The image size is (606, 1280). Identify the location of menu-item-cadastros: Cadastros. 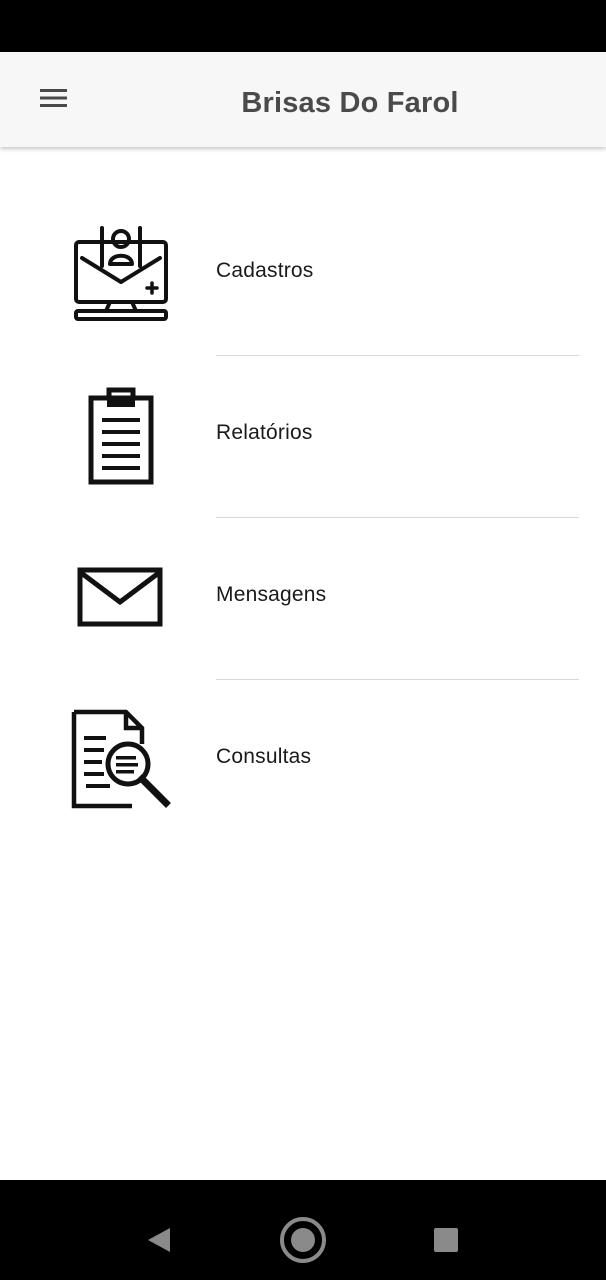
(303, 271).